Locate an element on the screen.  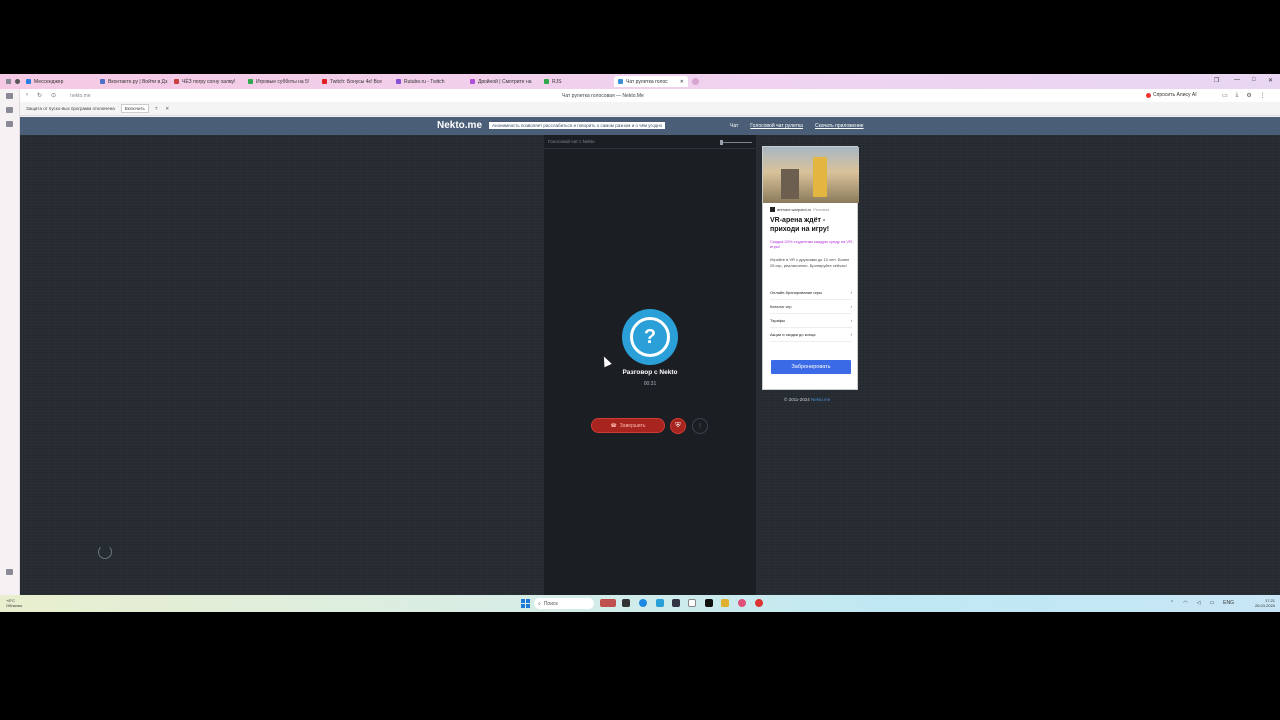
notification-enable-button: Включить is located at coordinates (134, 108).